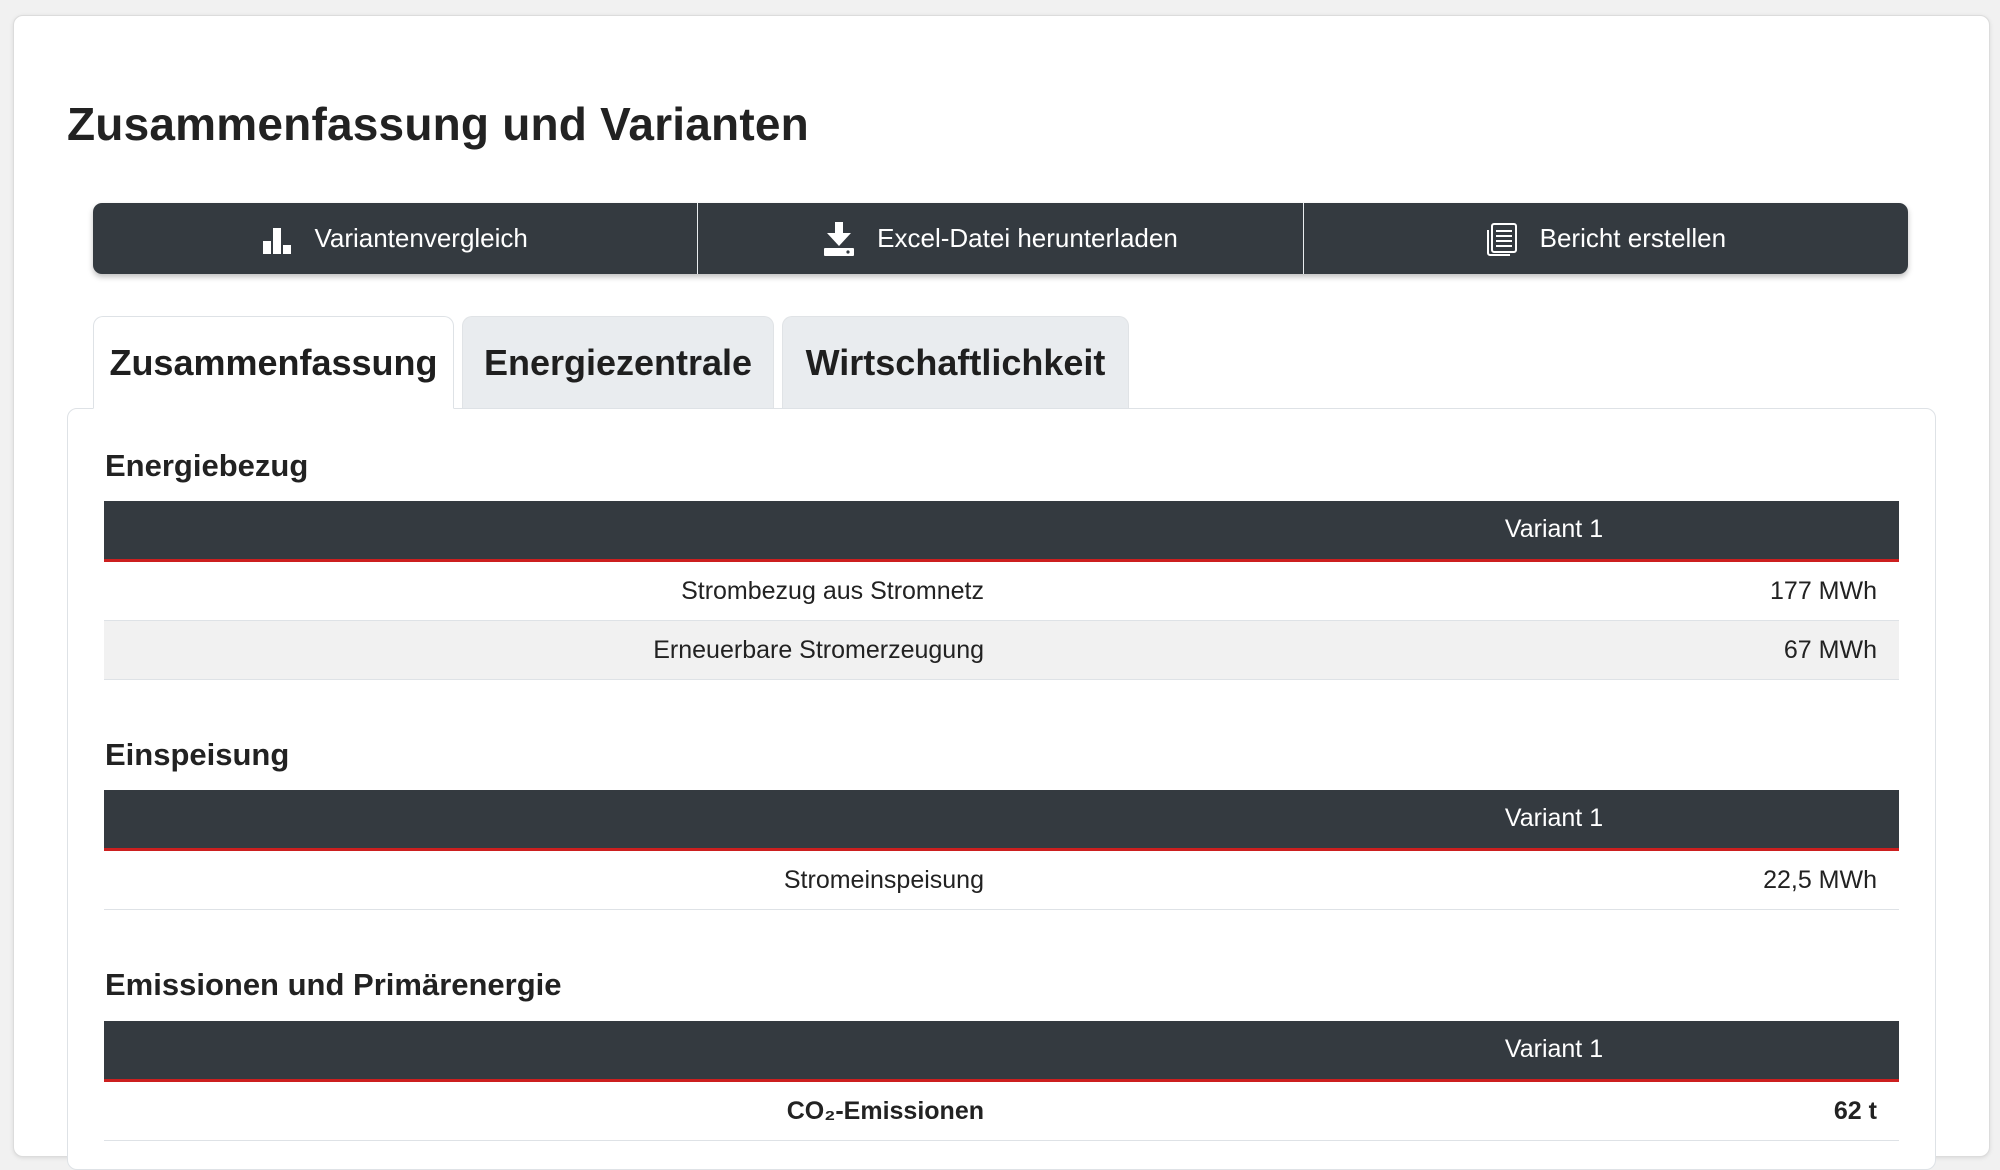 This screenshot has width=2000, height=1170. I want to click on create-report-button: Bericht erstellen, so click(1606, 238).